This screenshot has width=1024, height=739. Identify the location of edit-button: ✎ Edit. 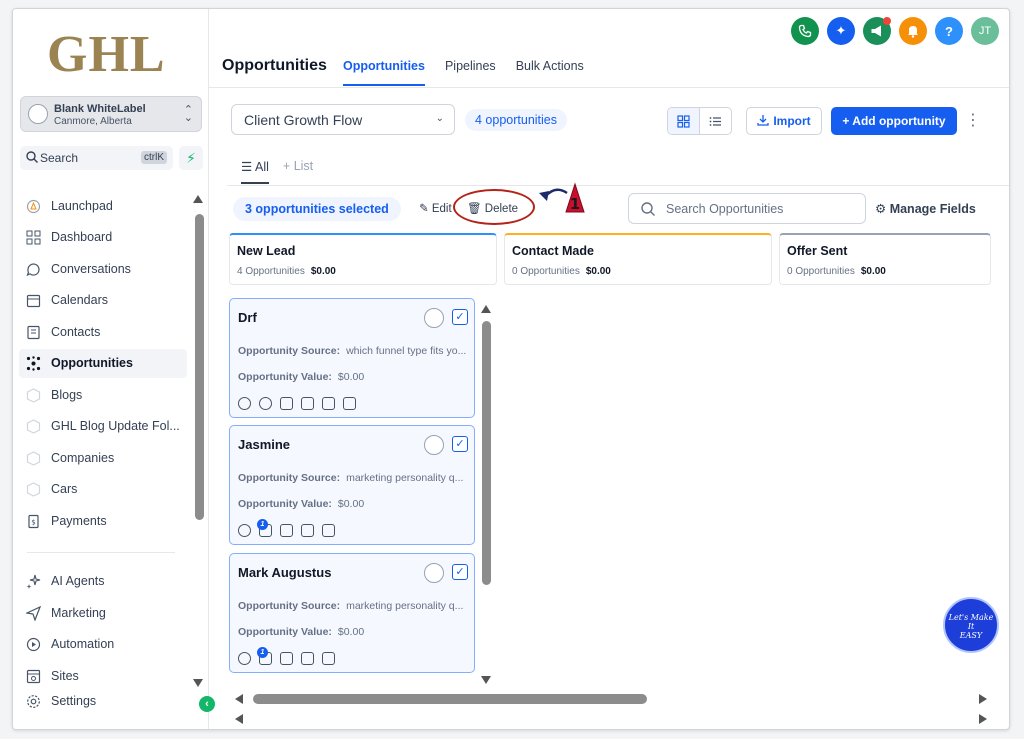
(435, 208).